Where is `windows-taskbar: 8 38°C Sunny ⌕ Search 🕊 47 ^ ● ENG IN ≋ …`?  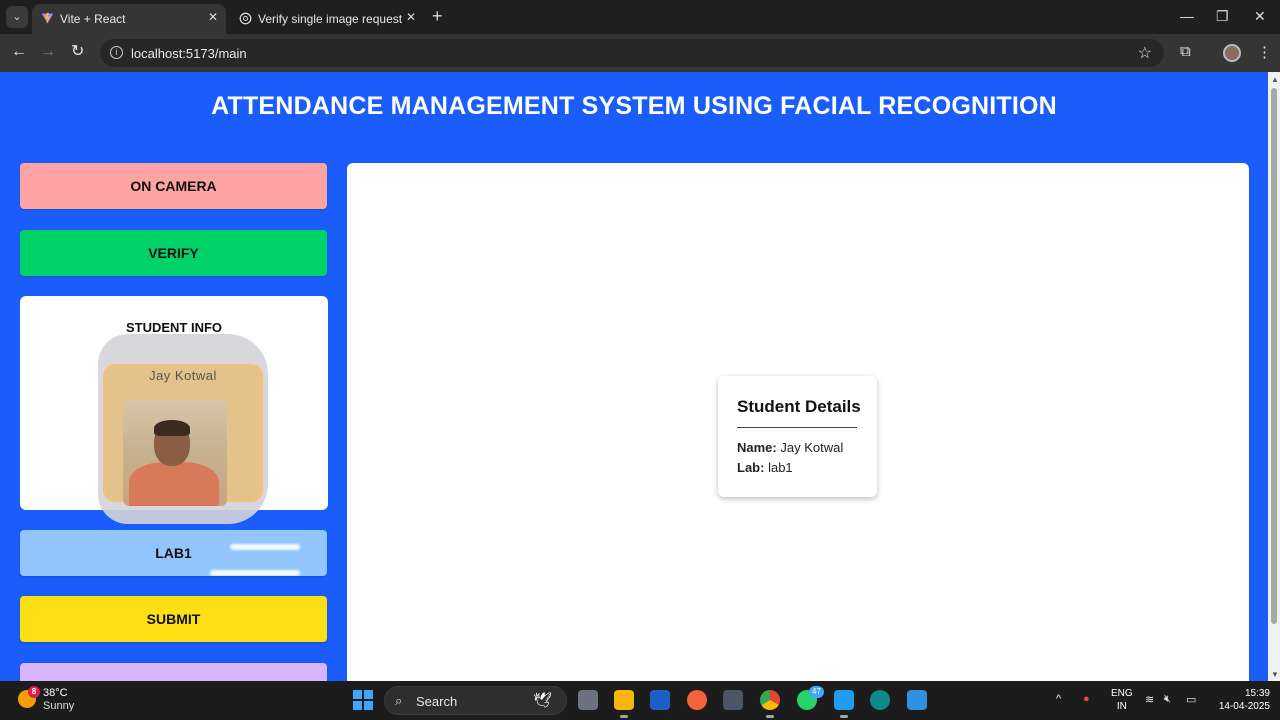 windows-taskbar: 8 38°C Sunny ⌕ Search 🕊 47 ^ ● ENG IN ≋ … is located at coordinates (640, 700).